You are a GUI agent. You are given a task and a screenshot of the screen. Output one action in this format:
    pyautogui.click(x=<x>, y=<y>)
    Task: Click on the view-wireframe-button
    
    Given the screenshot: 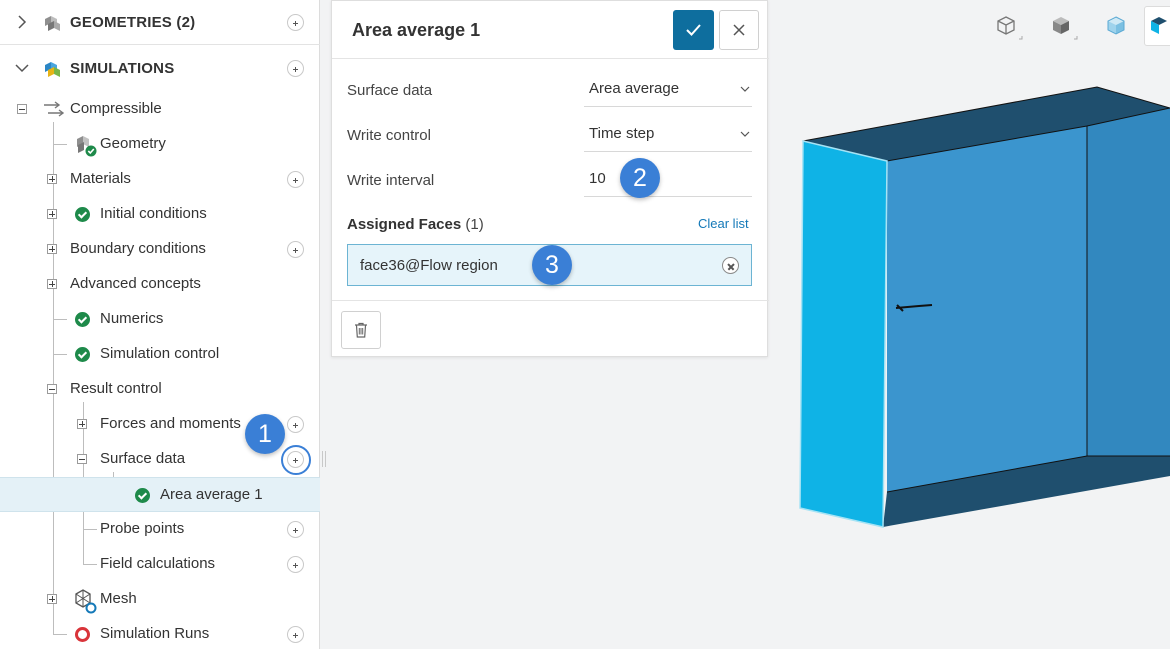 What is the action you would take?
    pyautogui.click(x=1006, y=26)
    